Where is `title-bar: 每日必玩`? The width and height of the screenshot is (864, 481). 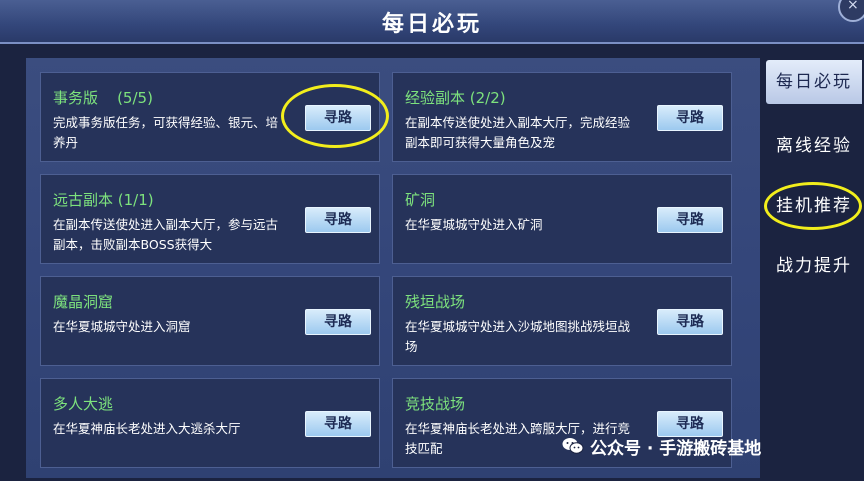 title-bar: 每日必玩 is located at coordinates (432, 22).